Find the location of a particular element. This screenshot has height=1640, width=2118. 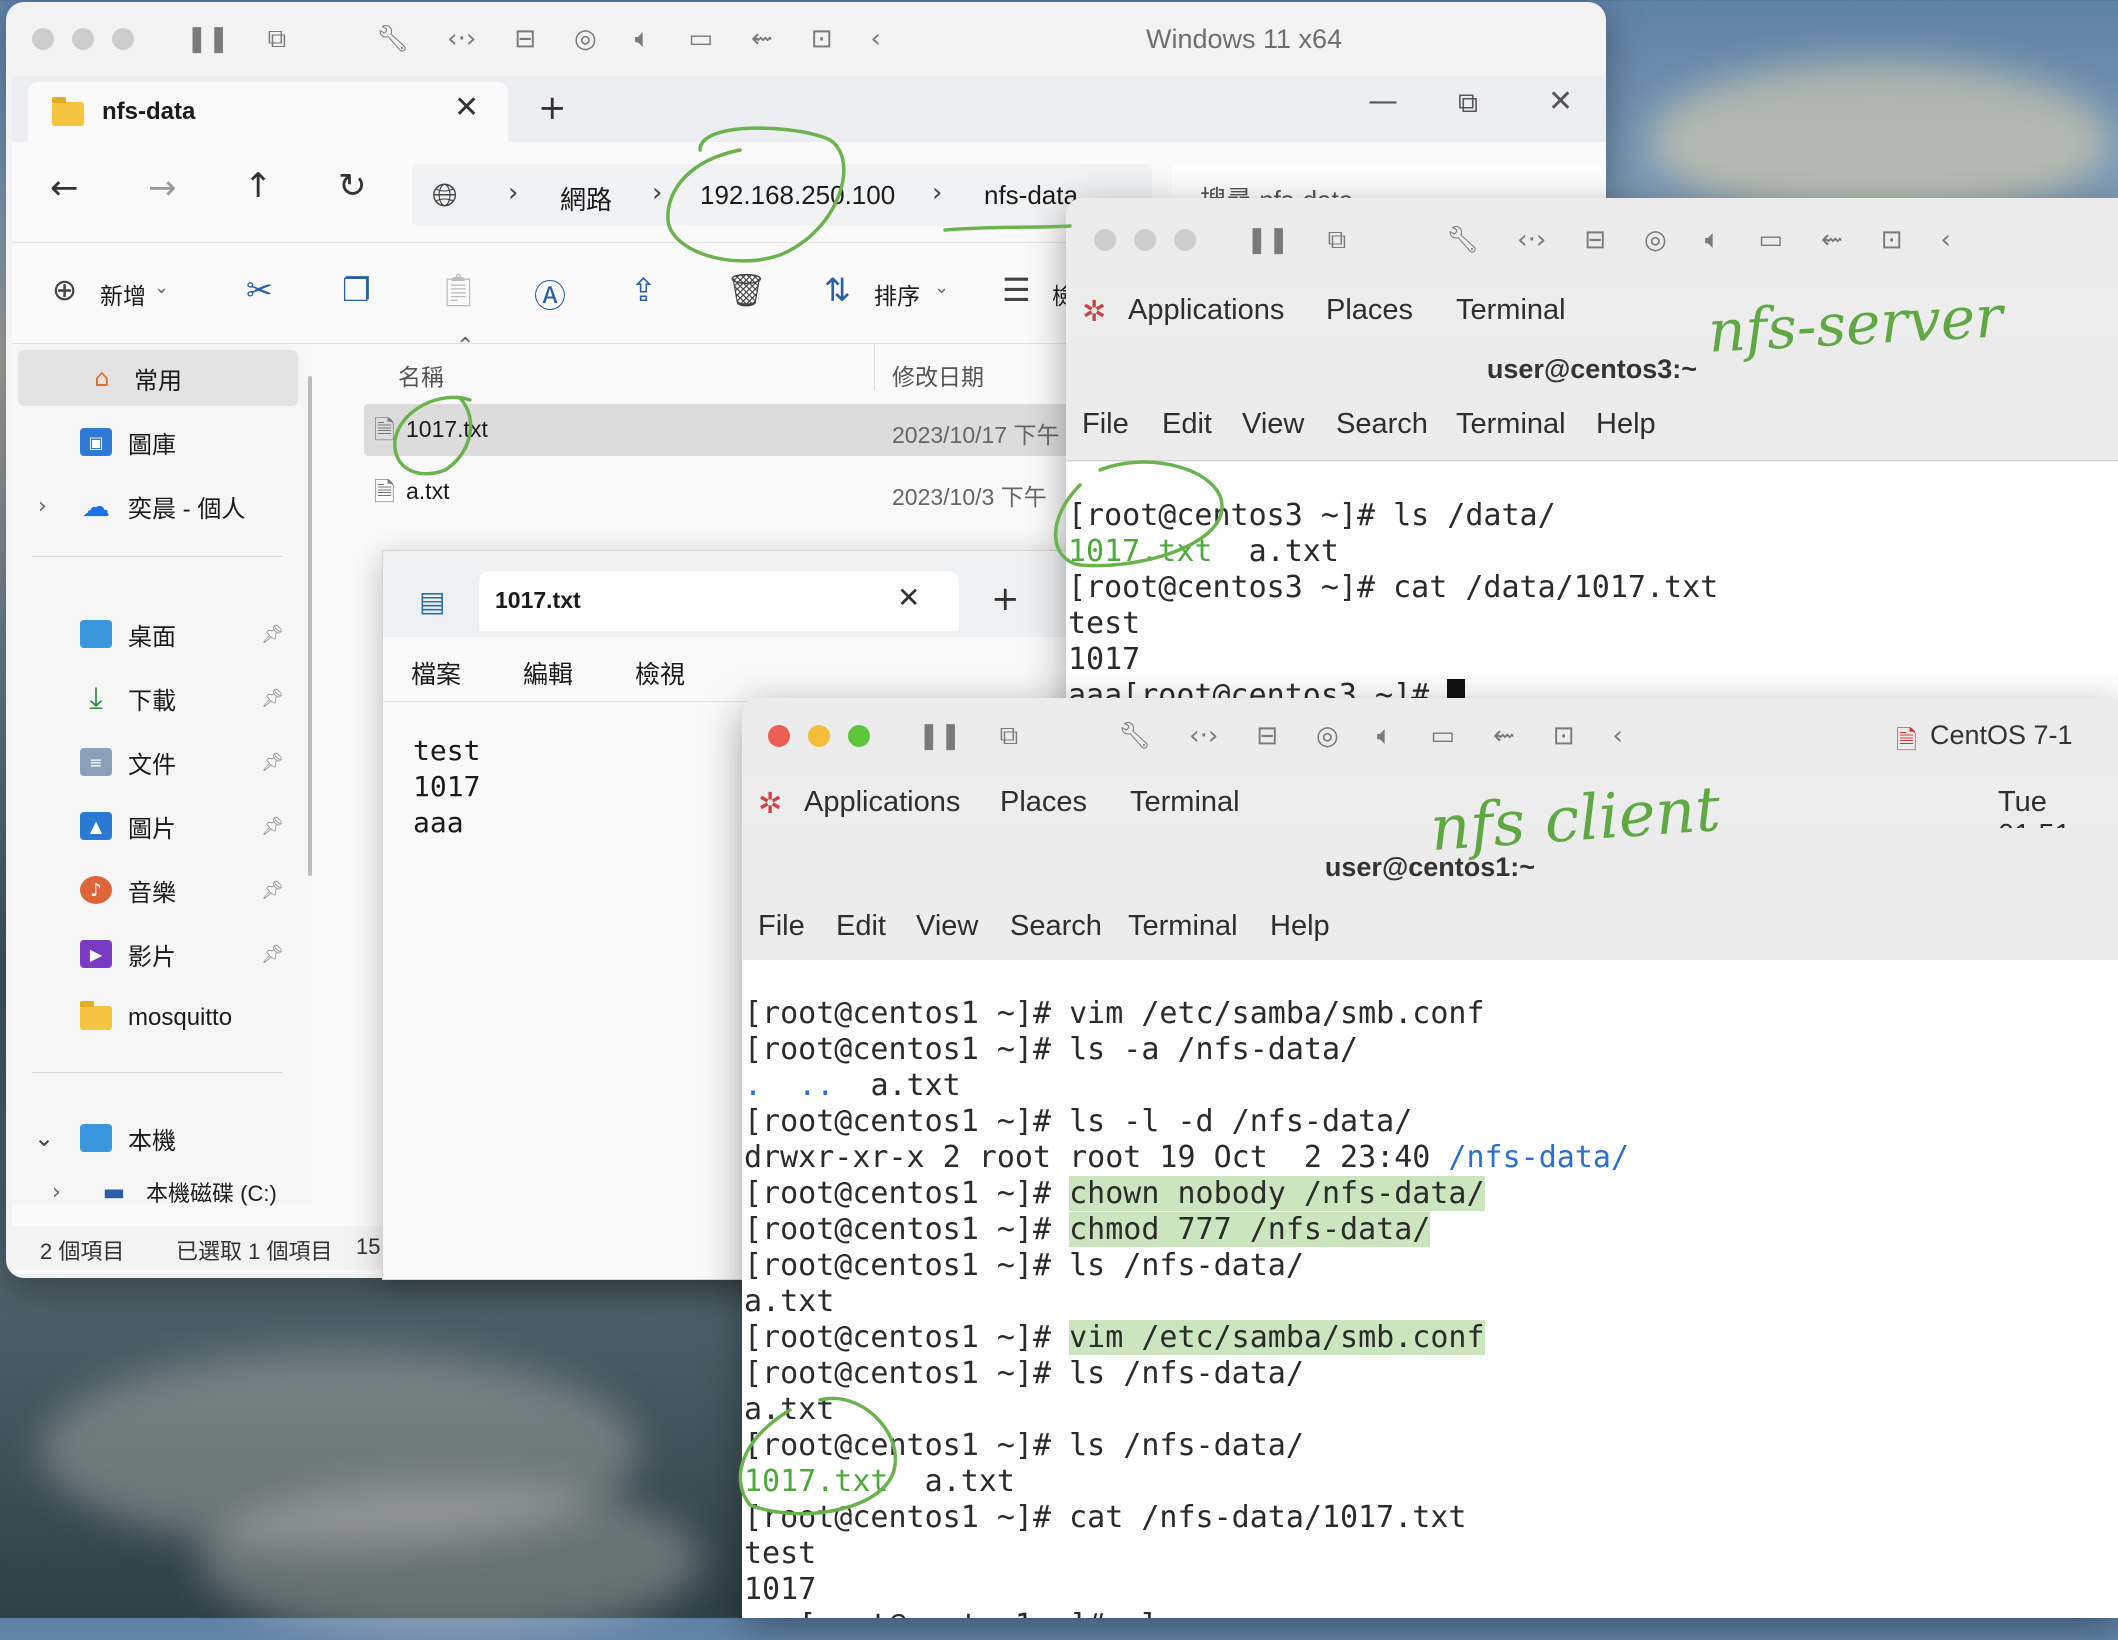

maximize-icon: ⧉ is located at coordinates (1468, 103).